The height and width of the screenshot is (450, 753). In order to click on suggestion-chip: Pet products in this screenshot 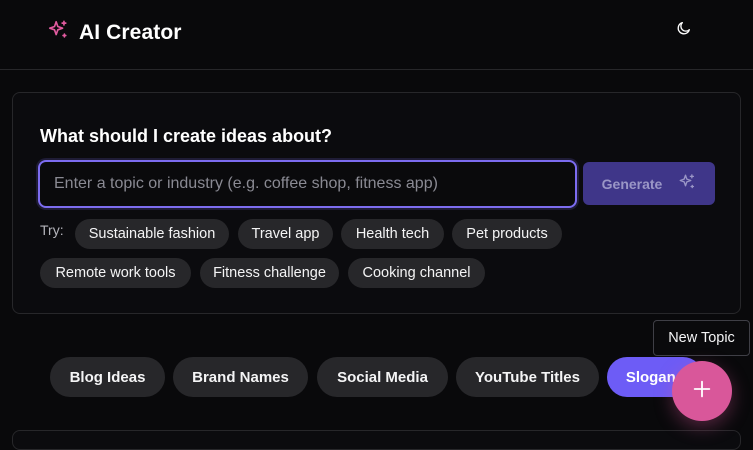, I will do `click(507, 234)`.